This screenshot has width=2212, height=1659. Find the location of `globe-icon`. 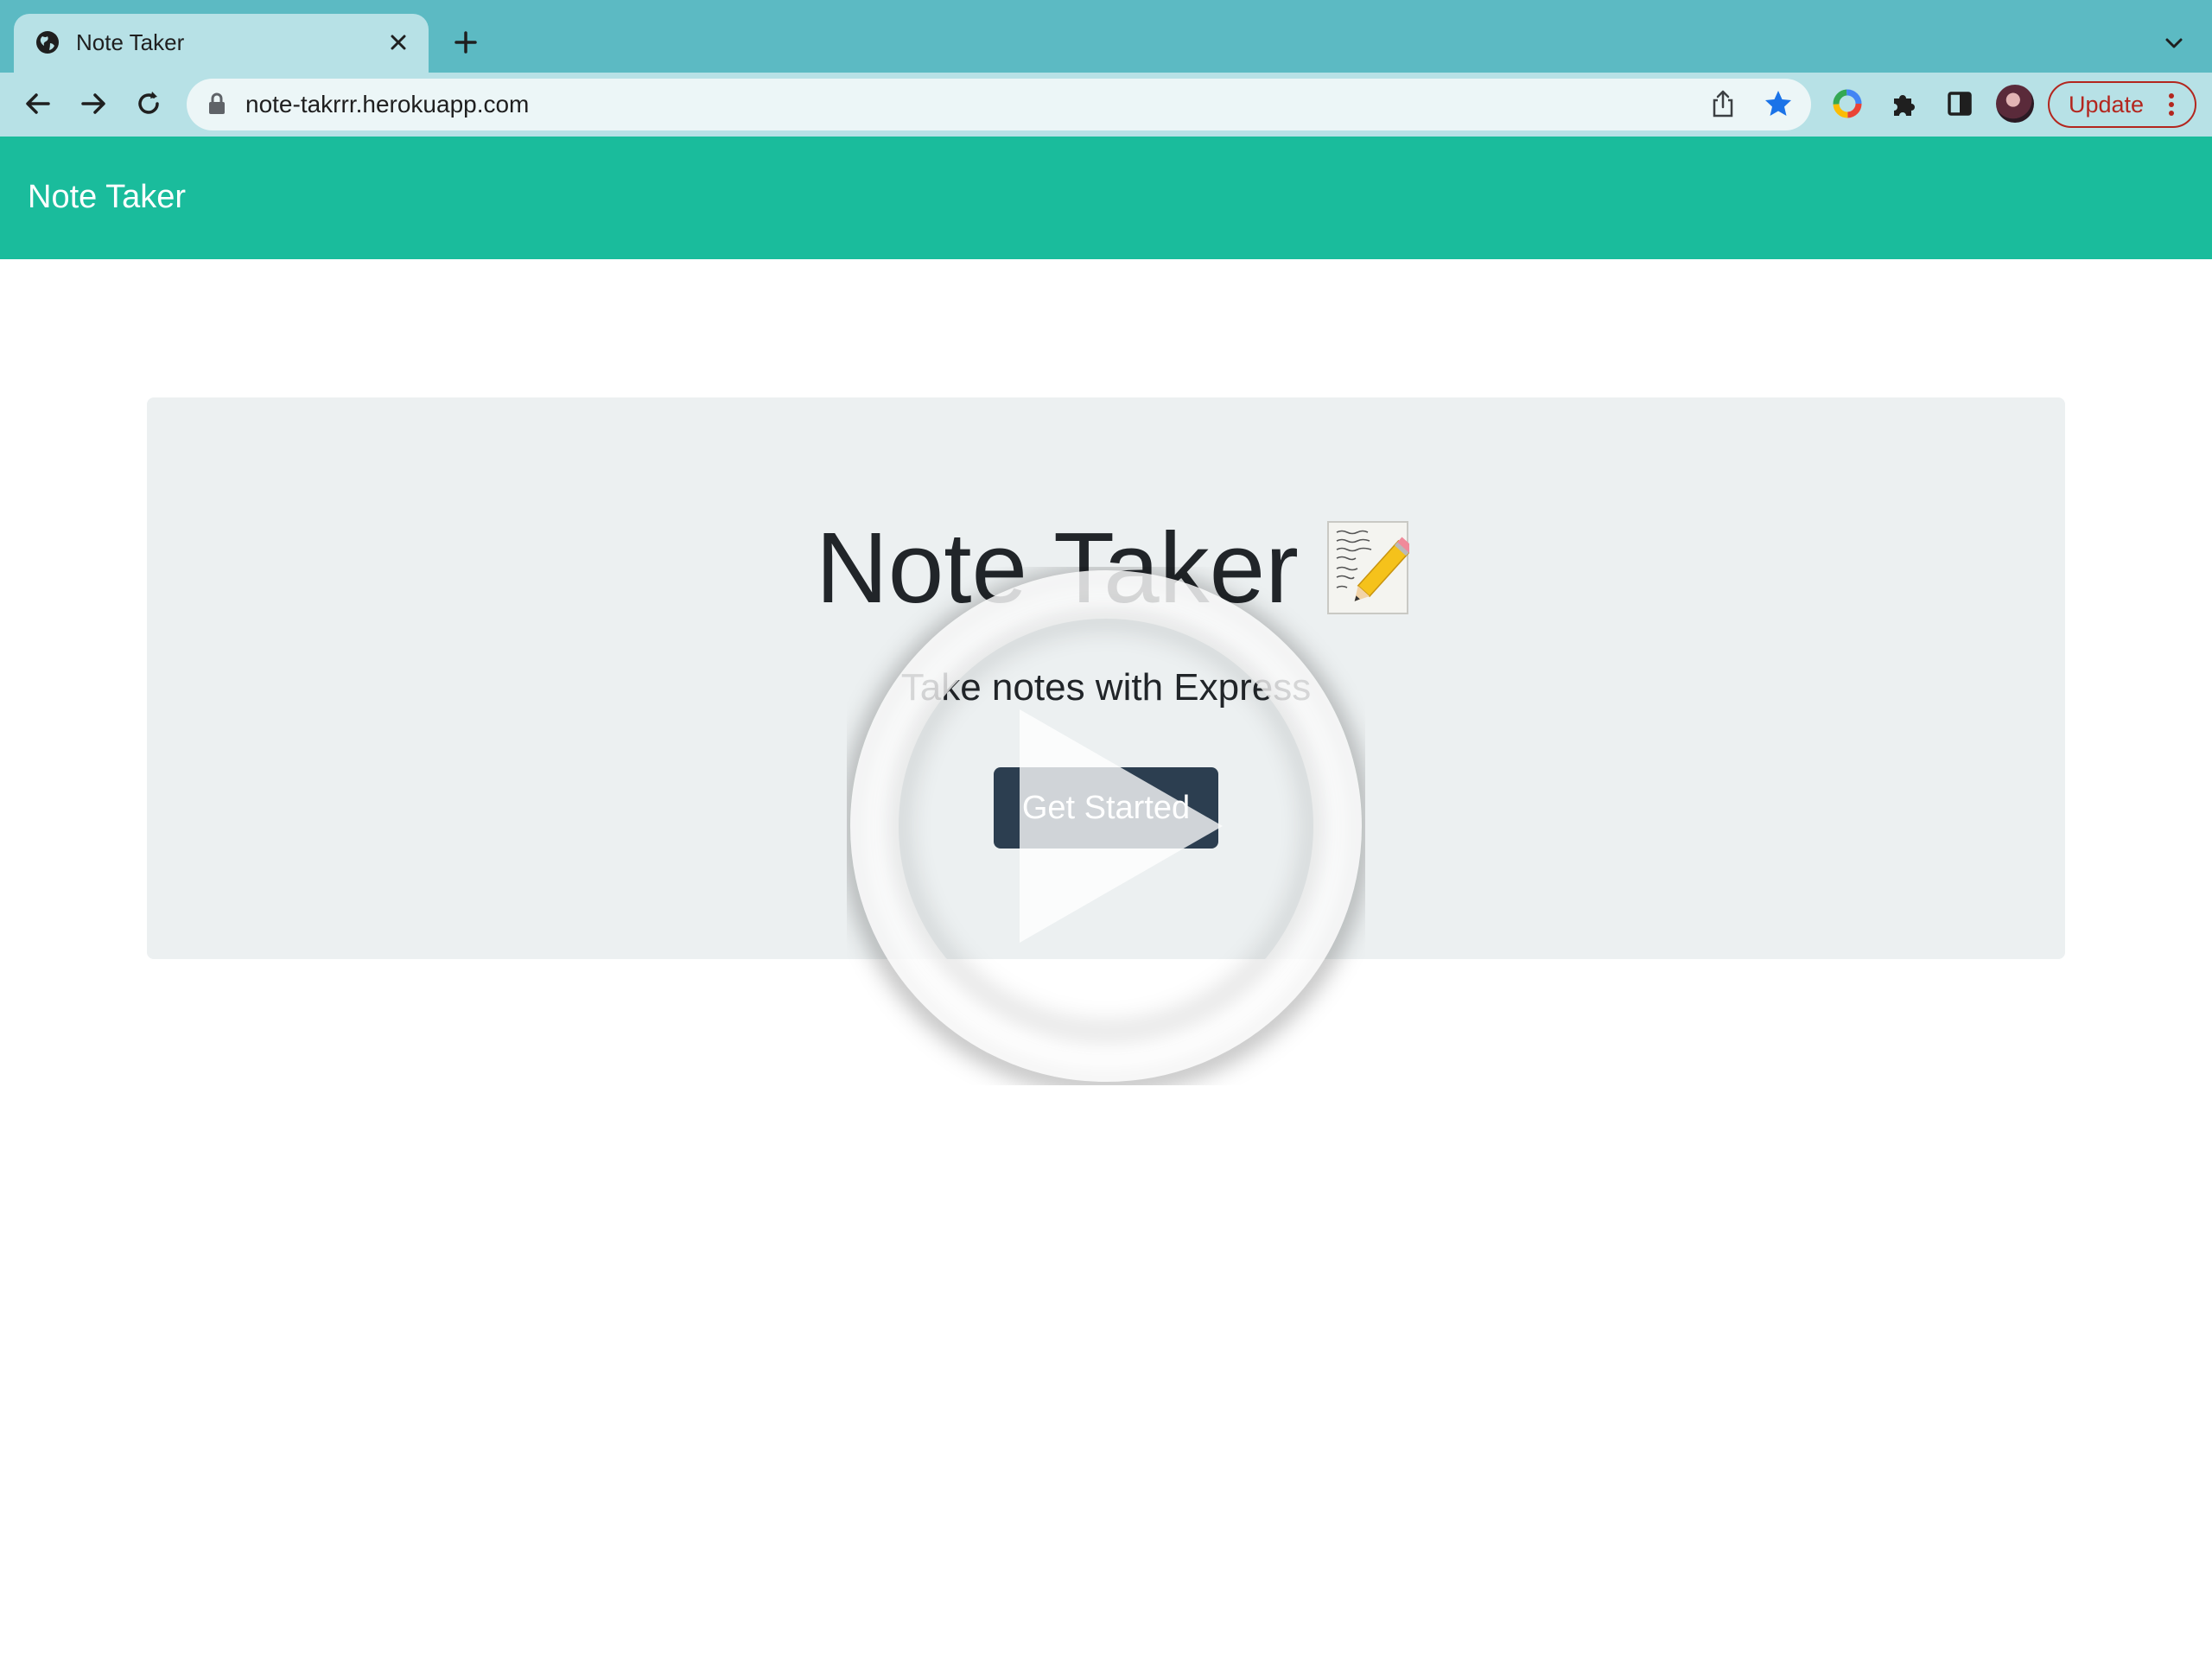

globe-icon is located at coordinates (47, 42).